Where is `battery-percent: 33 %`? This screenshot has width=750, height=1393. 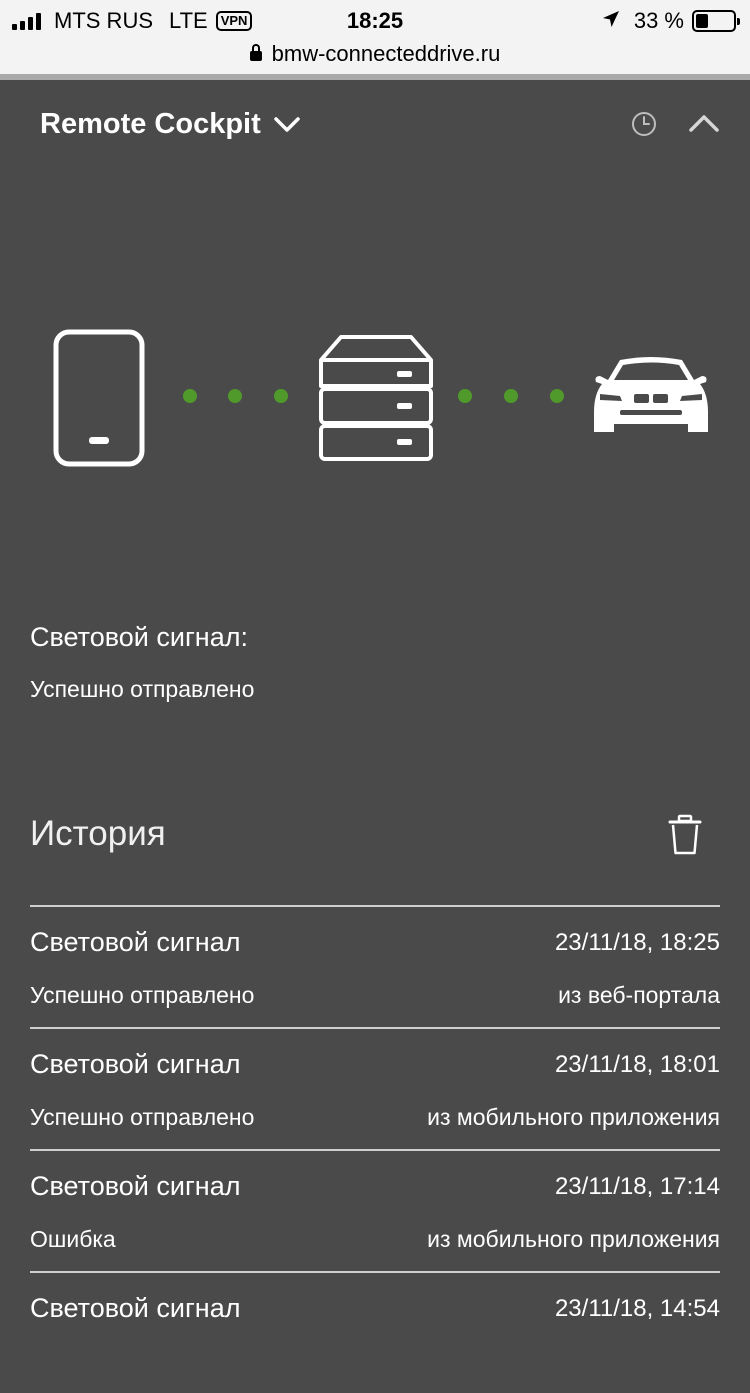 battery-percent: 33 % is located at coordinates (658, 20).